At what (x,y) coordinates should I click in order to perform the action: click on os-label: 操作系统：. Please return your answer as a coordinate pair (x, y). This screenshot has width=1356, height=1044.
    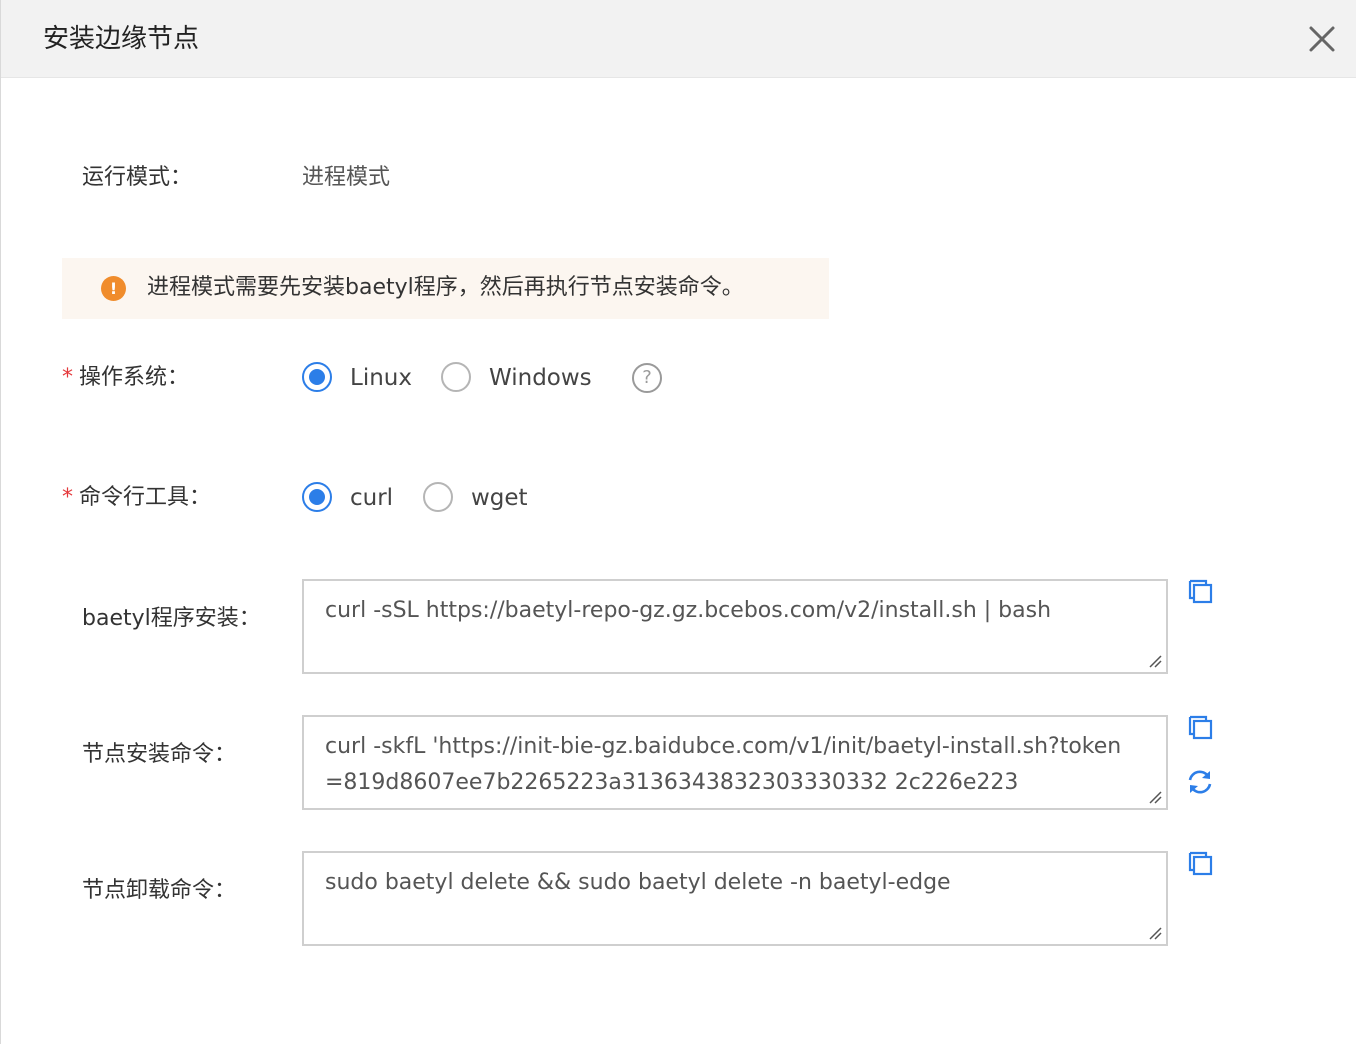
    Looking at the image, I should click on (134, 377).